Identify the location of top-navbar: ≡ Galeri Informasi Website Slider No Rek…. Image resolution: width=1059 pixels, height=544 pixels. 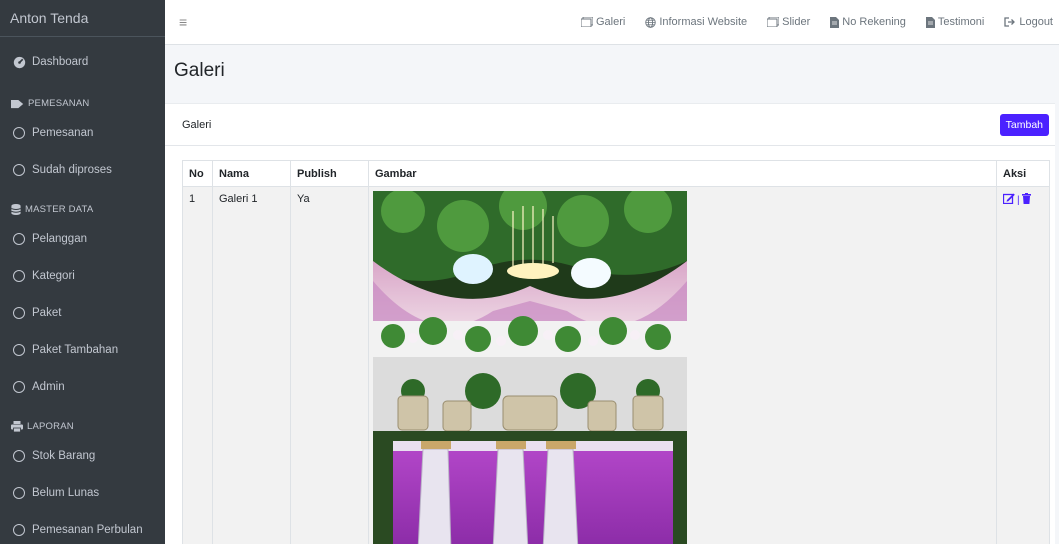
(612, 22).